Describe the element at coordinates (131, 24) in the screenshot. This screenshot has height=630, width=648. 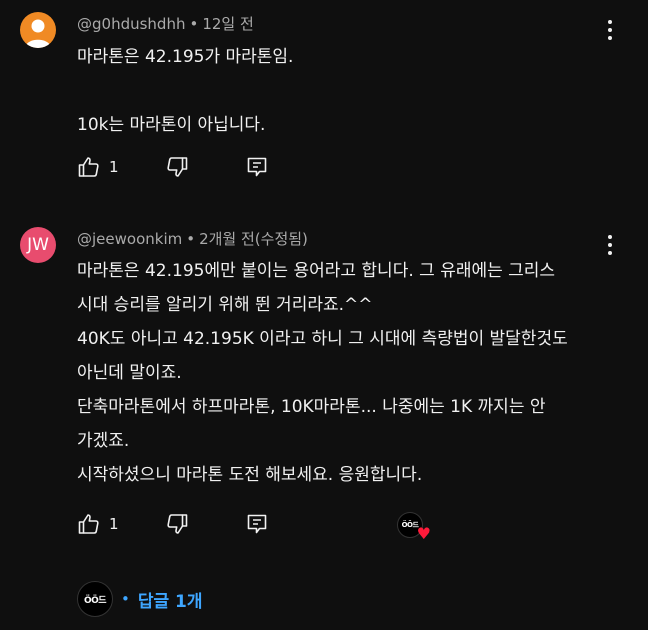
I see `comment-author: @g0hdushdhh` at that location.